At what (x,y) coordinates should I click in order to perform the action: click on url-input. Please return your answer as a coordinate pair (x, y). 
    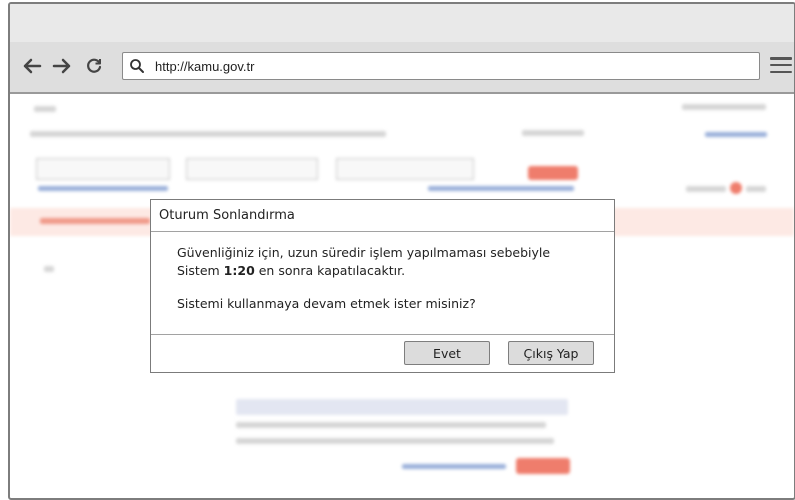
    Looking at the image, I should click on (455, 66).